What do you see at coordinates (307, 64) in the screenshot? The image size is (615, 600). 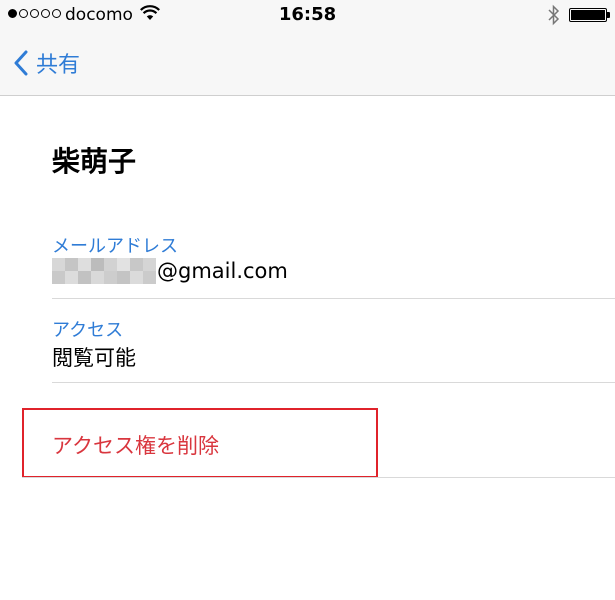 I see `navigation-bar: 共有` at bounding box center [307, 64].